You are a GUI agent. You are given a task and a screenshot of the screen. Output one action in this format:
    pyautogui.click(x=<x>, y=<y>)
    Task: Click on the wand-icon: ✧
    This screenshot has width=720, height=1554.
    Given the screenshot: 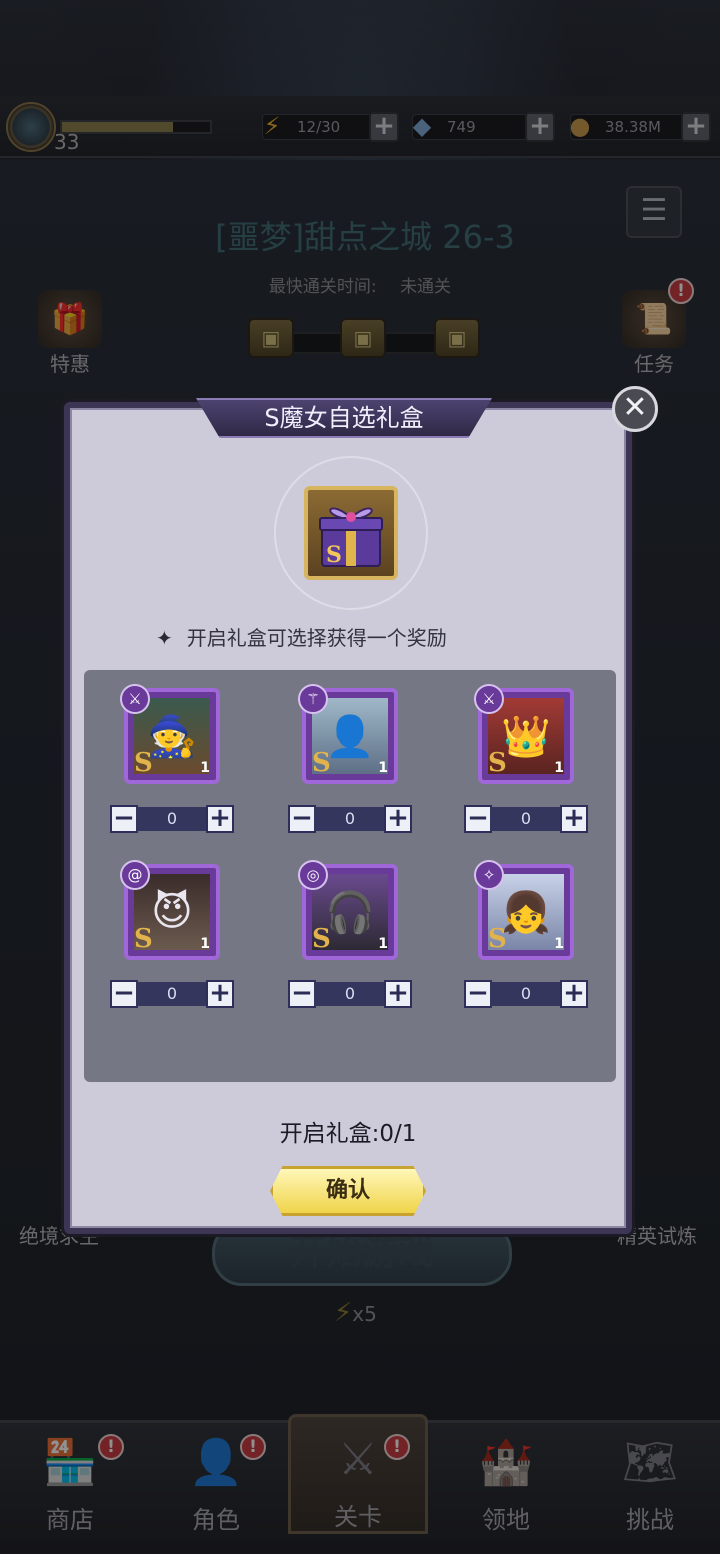 What is the action you would take?
    pyautogui.click(x=489, y=875)
    